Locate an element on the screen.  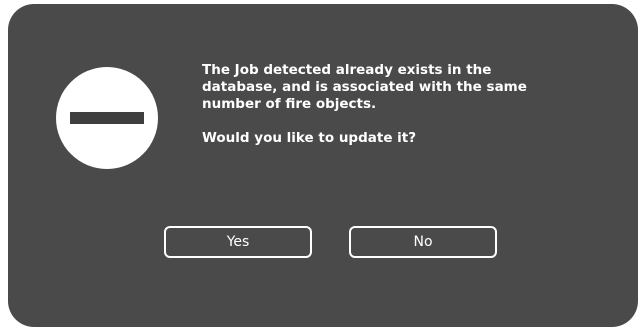
stop-icon is located at coordinates (107, 118).